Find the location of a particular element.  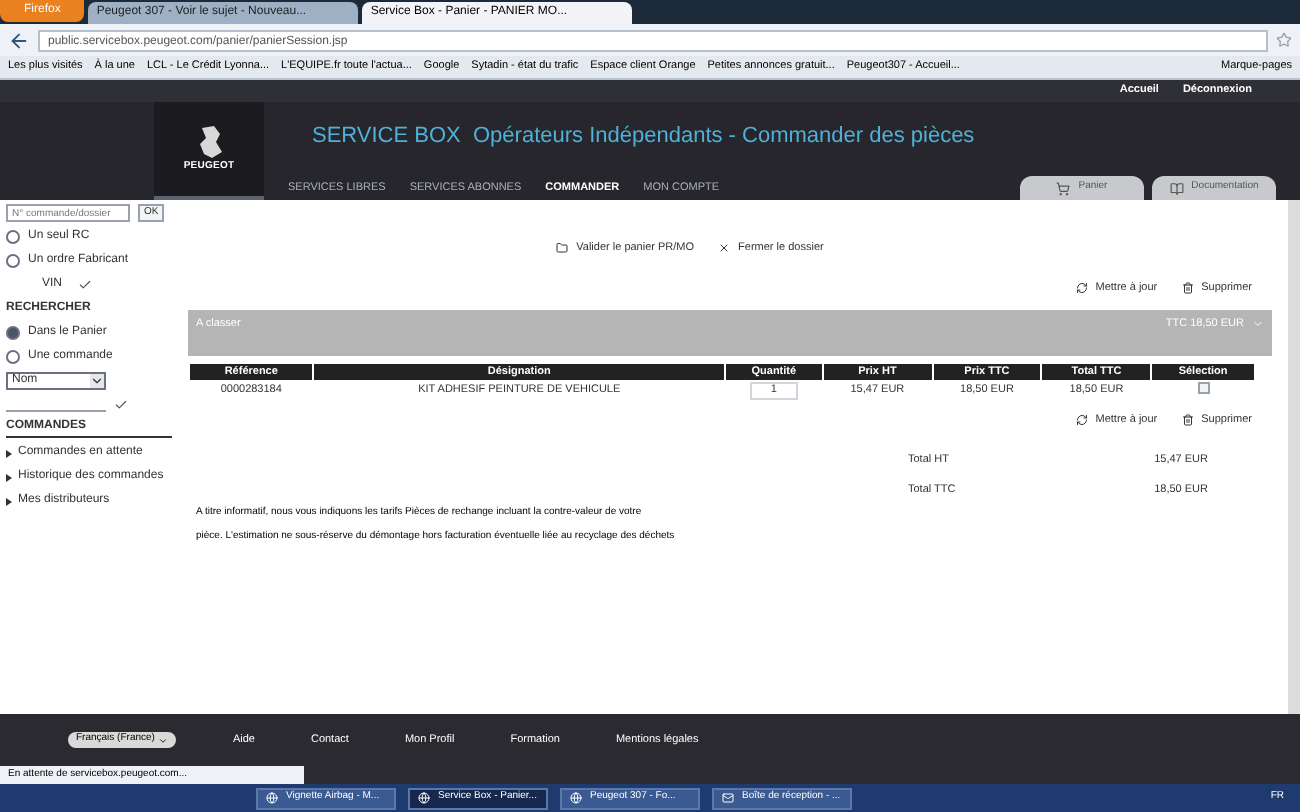

folder-icon is located at coordinates (562, 248).